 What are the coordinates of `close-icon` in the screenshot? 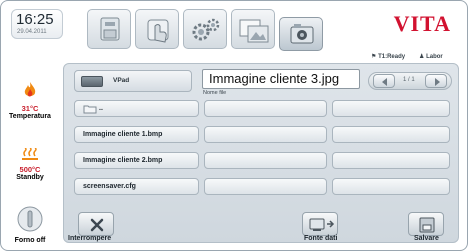 It's located at (97, 225).